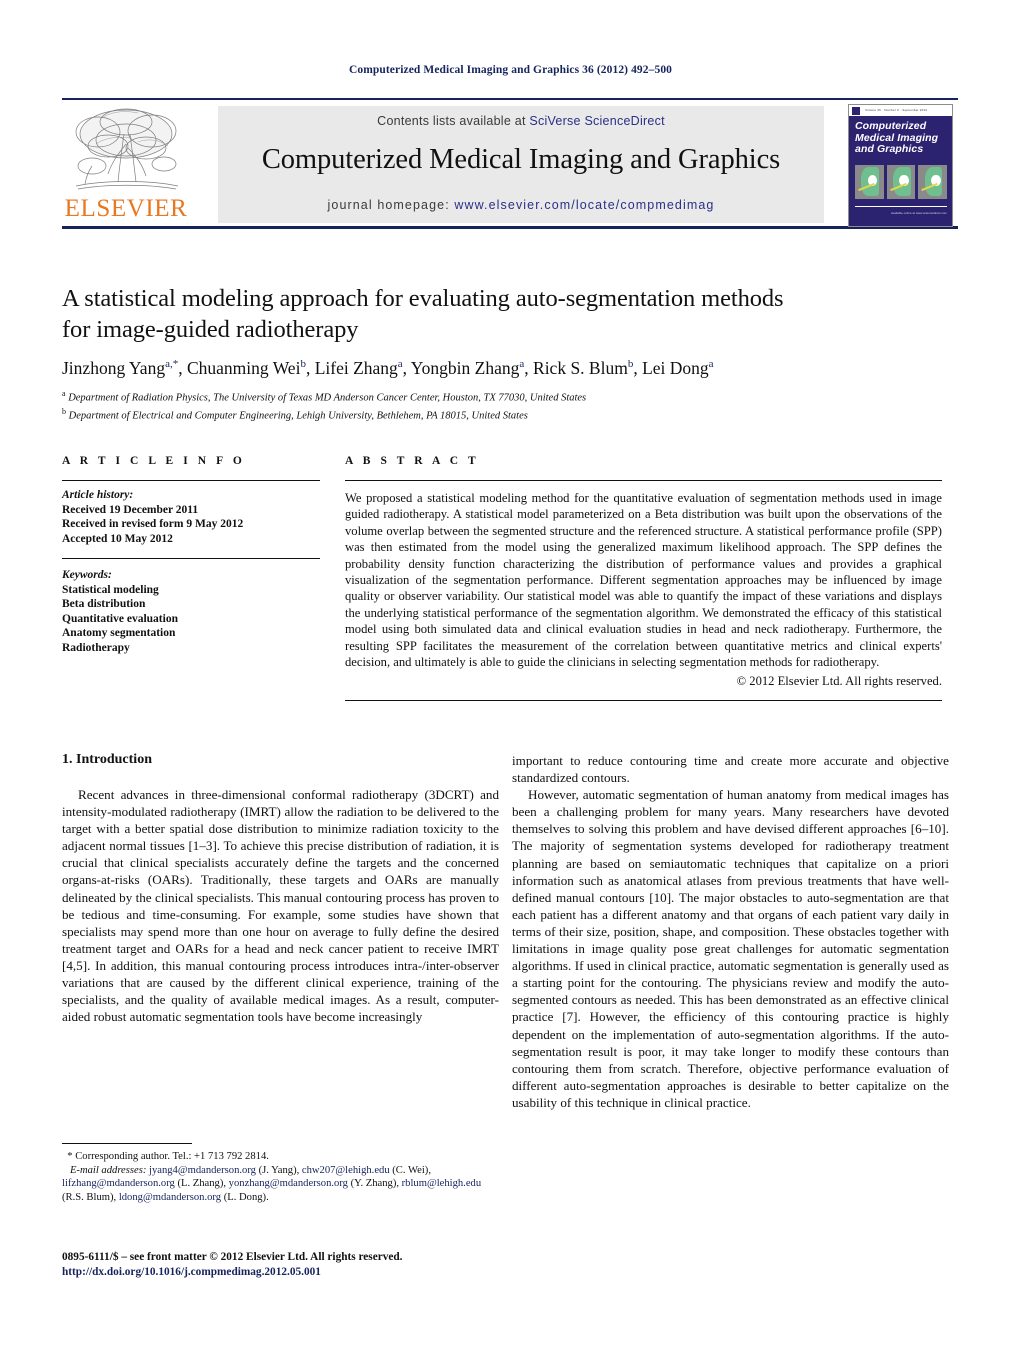 This screenshot has height=1351, width=1021. Describe the element at coordinates (346, 1170) in the screenshot. I see `email-link: chw207@lehigh.edu` at that location.